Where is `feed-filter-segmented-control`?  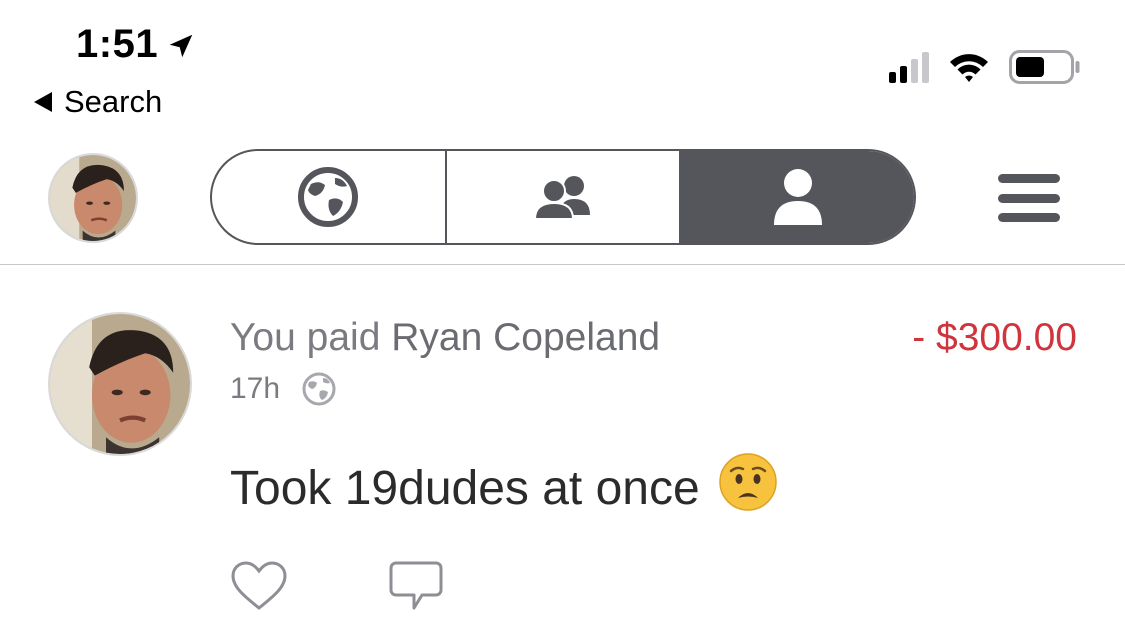
feed-filter-segmented-control is located at coordinates (563, 197).